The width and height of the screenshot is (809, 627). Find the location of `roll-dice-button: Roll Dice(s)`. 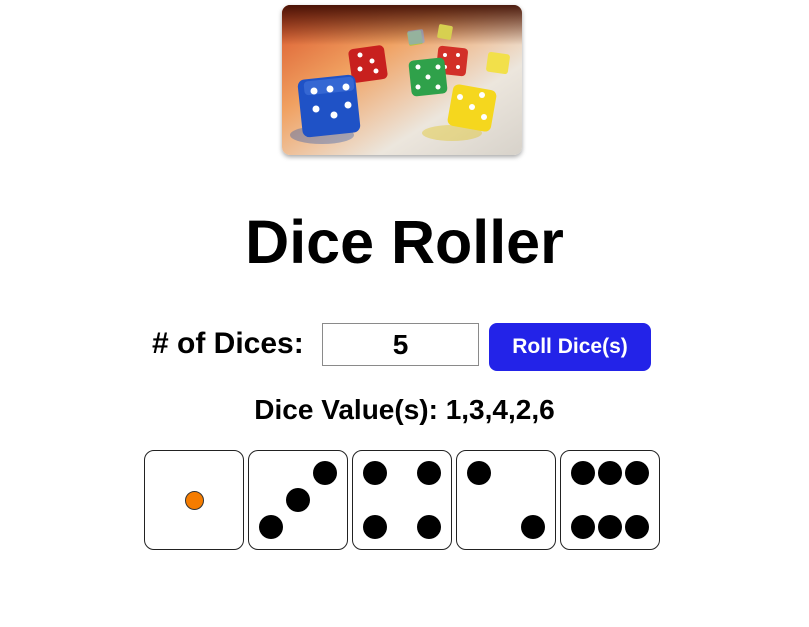

roll-dice-button: Roll Dice(s) is located at coordinates (570, 347).